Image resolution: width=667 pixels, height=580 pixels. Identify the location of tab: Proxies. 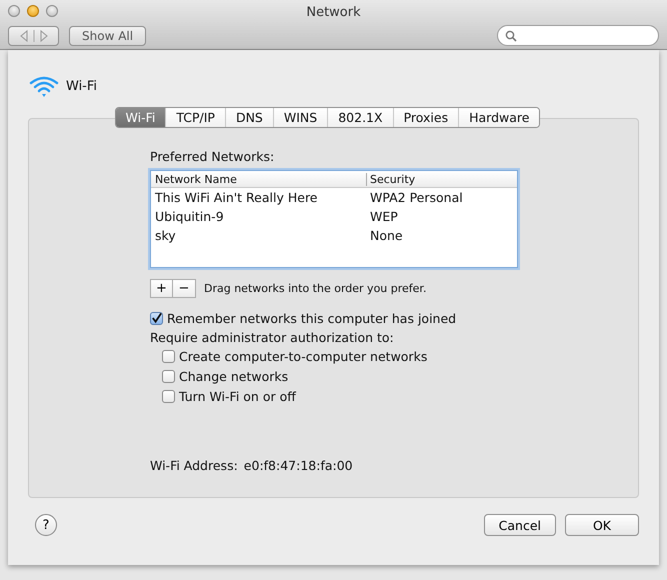
(425, 117).